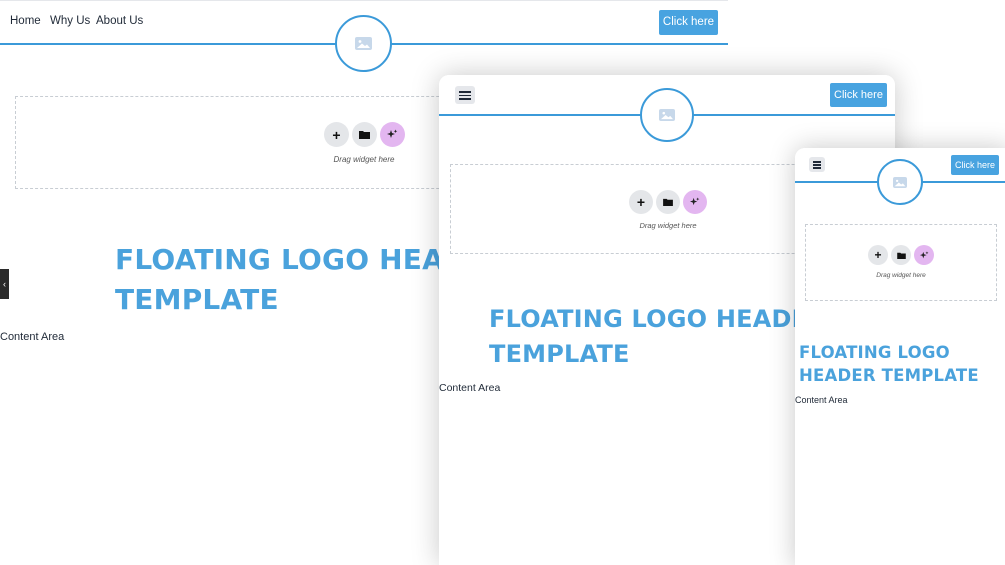 Image resolution: width=1005 pixels, height=565 pixels. What do you see at coordinates (874, 352) in the screenshot?
I see `hero-title-line1: FLOATING LOGO` at bounding box center [874, 352].